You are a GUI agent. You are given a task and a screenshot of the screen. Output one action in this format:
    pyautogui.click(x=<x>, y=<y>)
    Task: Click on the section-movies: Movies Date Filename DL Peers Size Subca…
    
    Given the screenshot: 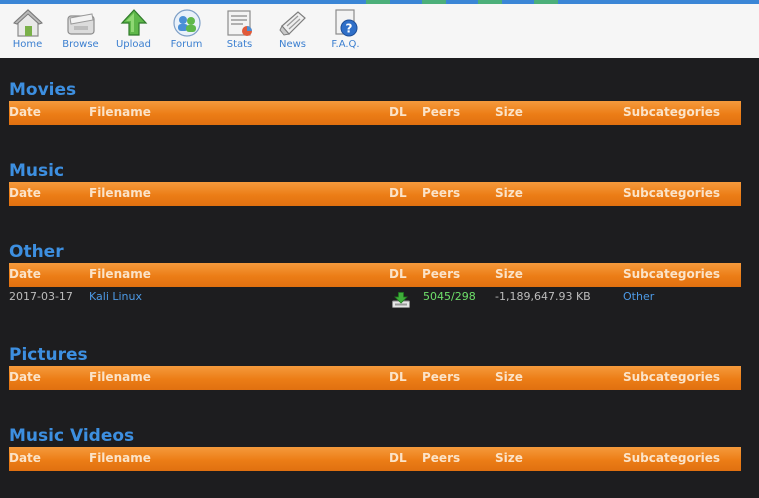 What is the action you would take?
    pyautogui.click(x=375, y=102)
    